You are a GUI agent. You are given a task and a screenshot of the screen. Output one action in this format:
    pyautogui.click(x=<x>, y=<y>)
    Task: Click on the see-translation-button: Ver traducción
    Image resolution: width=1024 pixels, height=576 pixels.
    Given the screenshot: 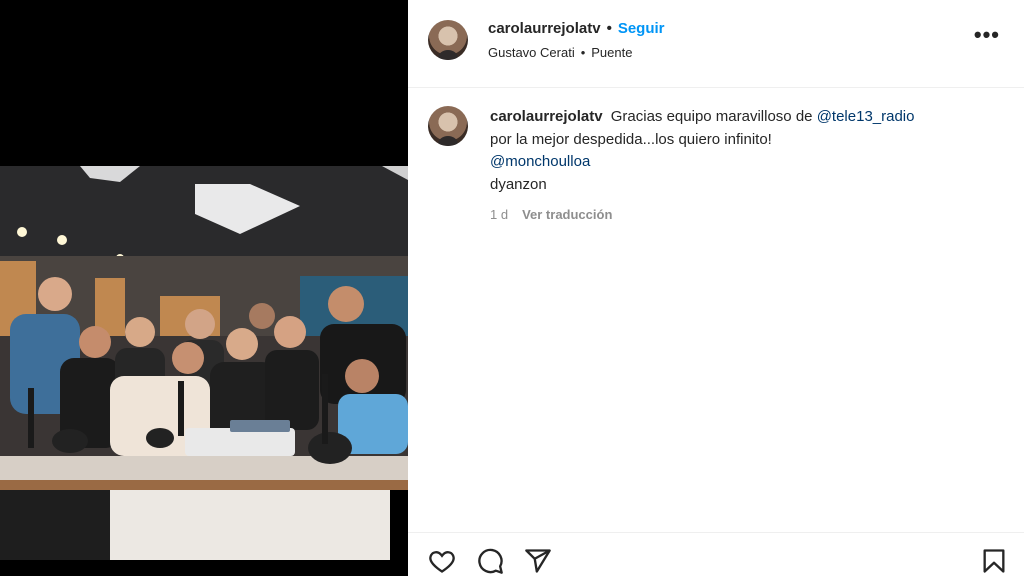 What is the action you would take?
    pyautogui.click(x=567, y=215)
    